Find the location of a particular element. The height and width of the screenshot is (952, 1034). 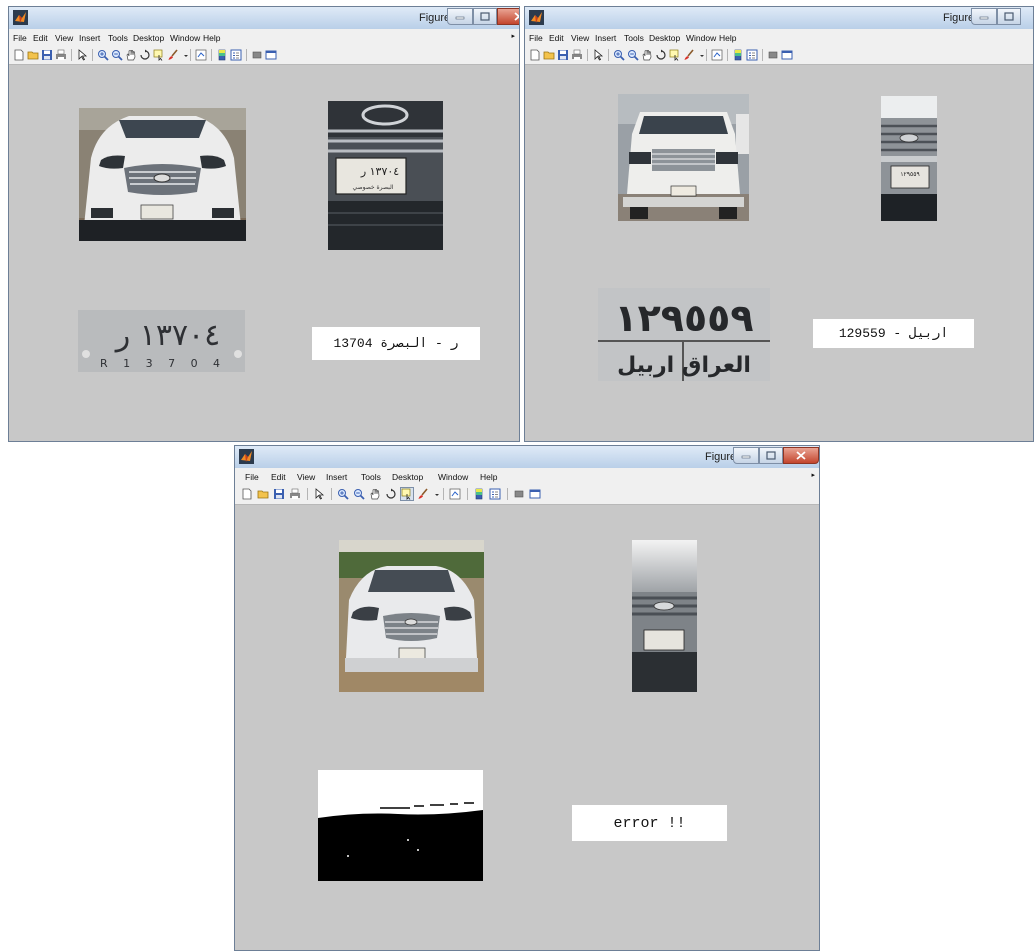

svg-text: ١٣٧٠٤ ر is located at coordinates (379, 171).